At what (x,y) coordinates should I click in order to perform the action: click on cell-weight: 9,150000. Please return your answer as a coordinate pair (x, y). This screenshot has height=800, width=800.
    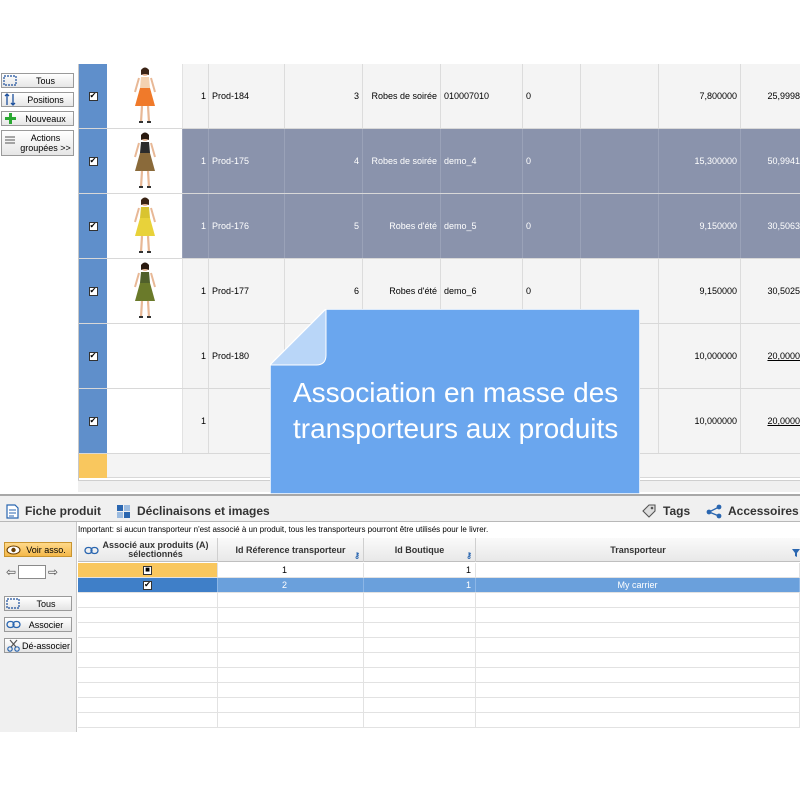
    Looking at the image, I should click on (700, 226).